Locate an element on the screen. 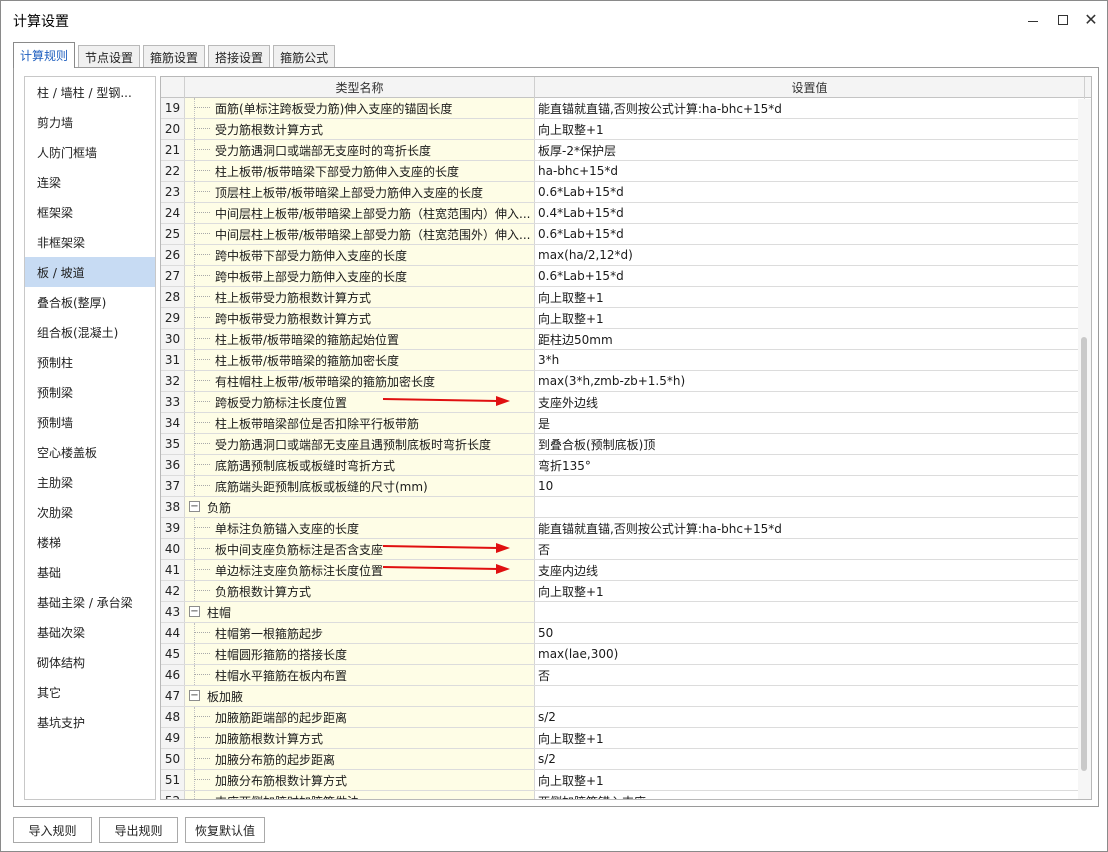 Image resolution: width=1108 pixels, height=852 pixels. row-name: 加腋分布筋的起步距离 is located at coordinates (360, 759).